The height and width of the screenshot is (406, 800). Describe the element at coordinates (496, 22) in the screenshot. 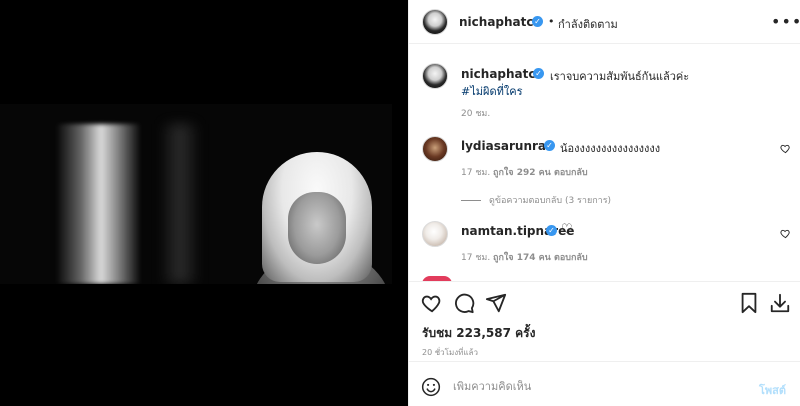

I see `author-username: nichaphatc` at that location.